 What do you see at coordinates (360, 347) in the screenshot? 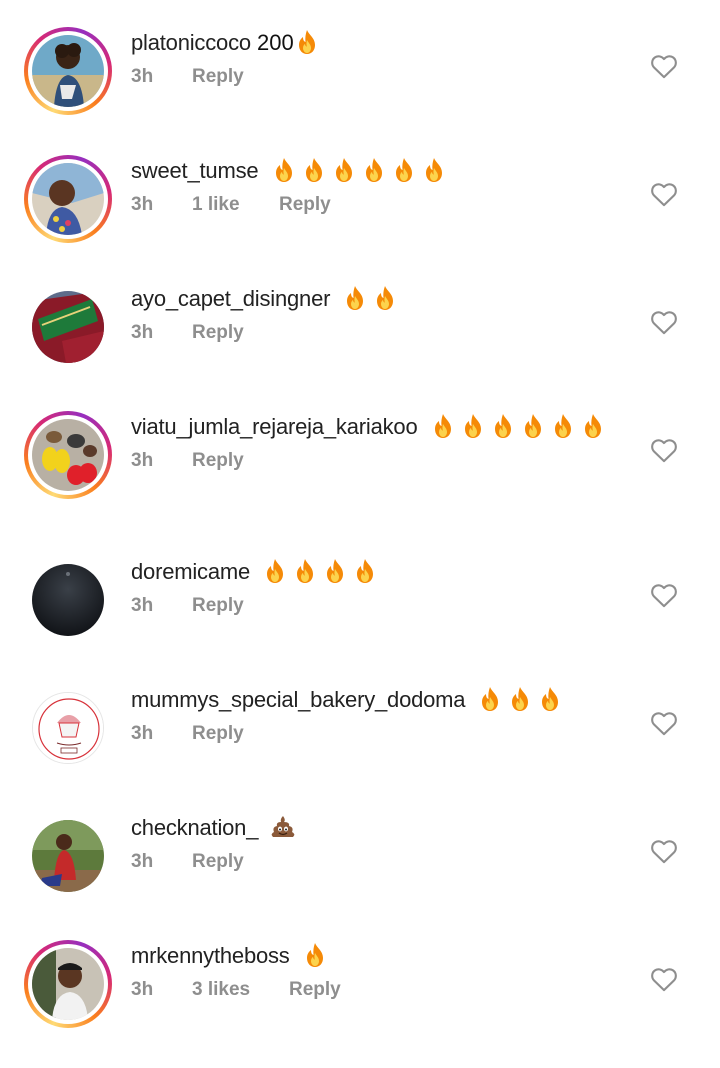
I see `comment-item: ayo_capet_disingner 3h Reply` at bounding box center [360, 347].